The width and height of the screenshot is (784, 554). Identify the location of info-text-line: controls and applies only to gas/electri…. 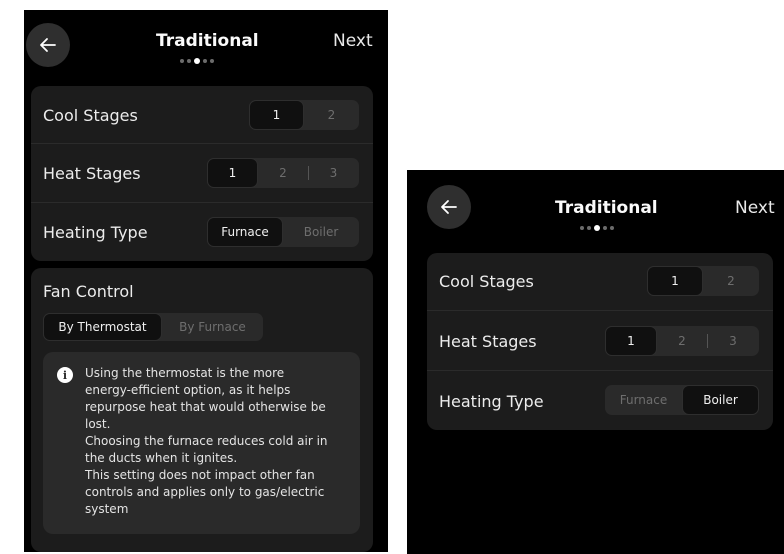
(205, 492).